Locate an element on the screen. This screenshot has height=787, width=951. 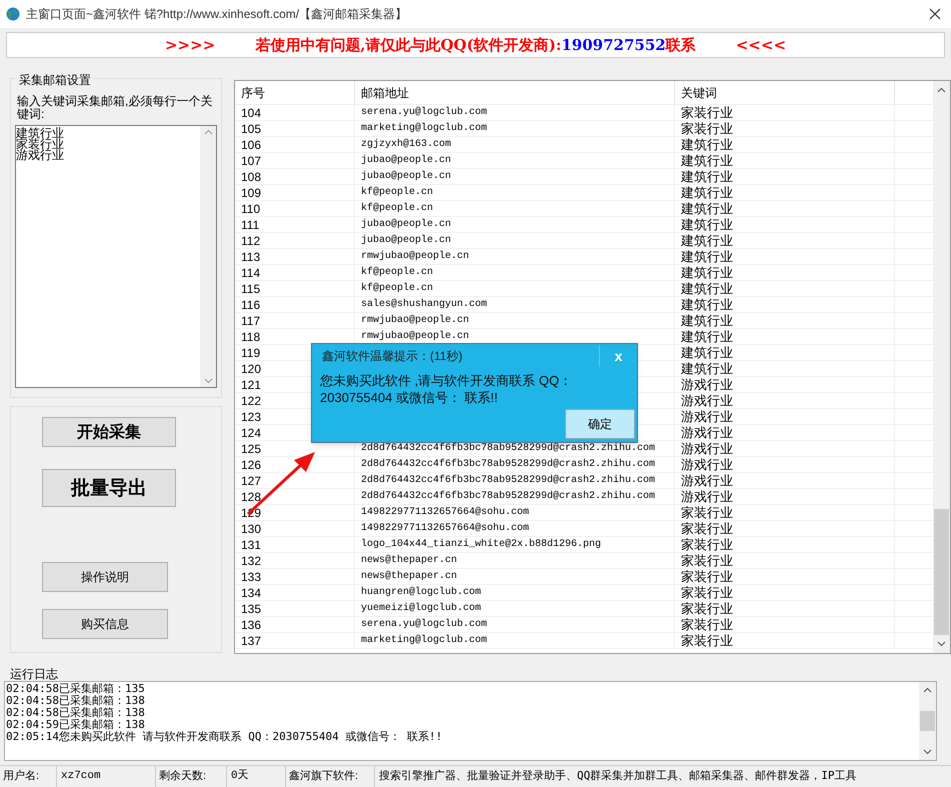
status-label: 鑫河旗下软件: is located at coordinates (324, 776).